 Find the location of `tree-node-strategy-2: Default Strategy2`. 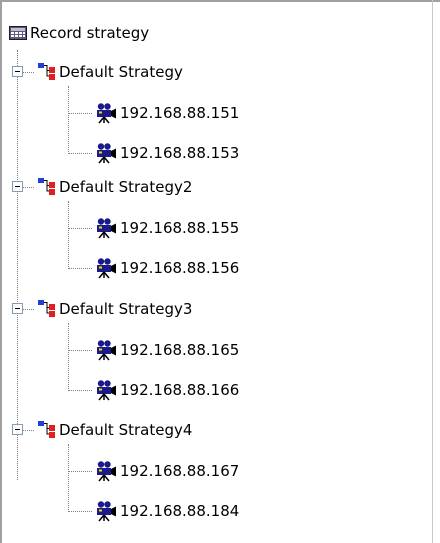

tree-node-strategy-2: Default Strategy2 is located at coordinates (115, 187).